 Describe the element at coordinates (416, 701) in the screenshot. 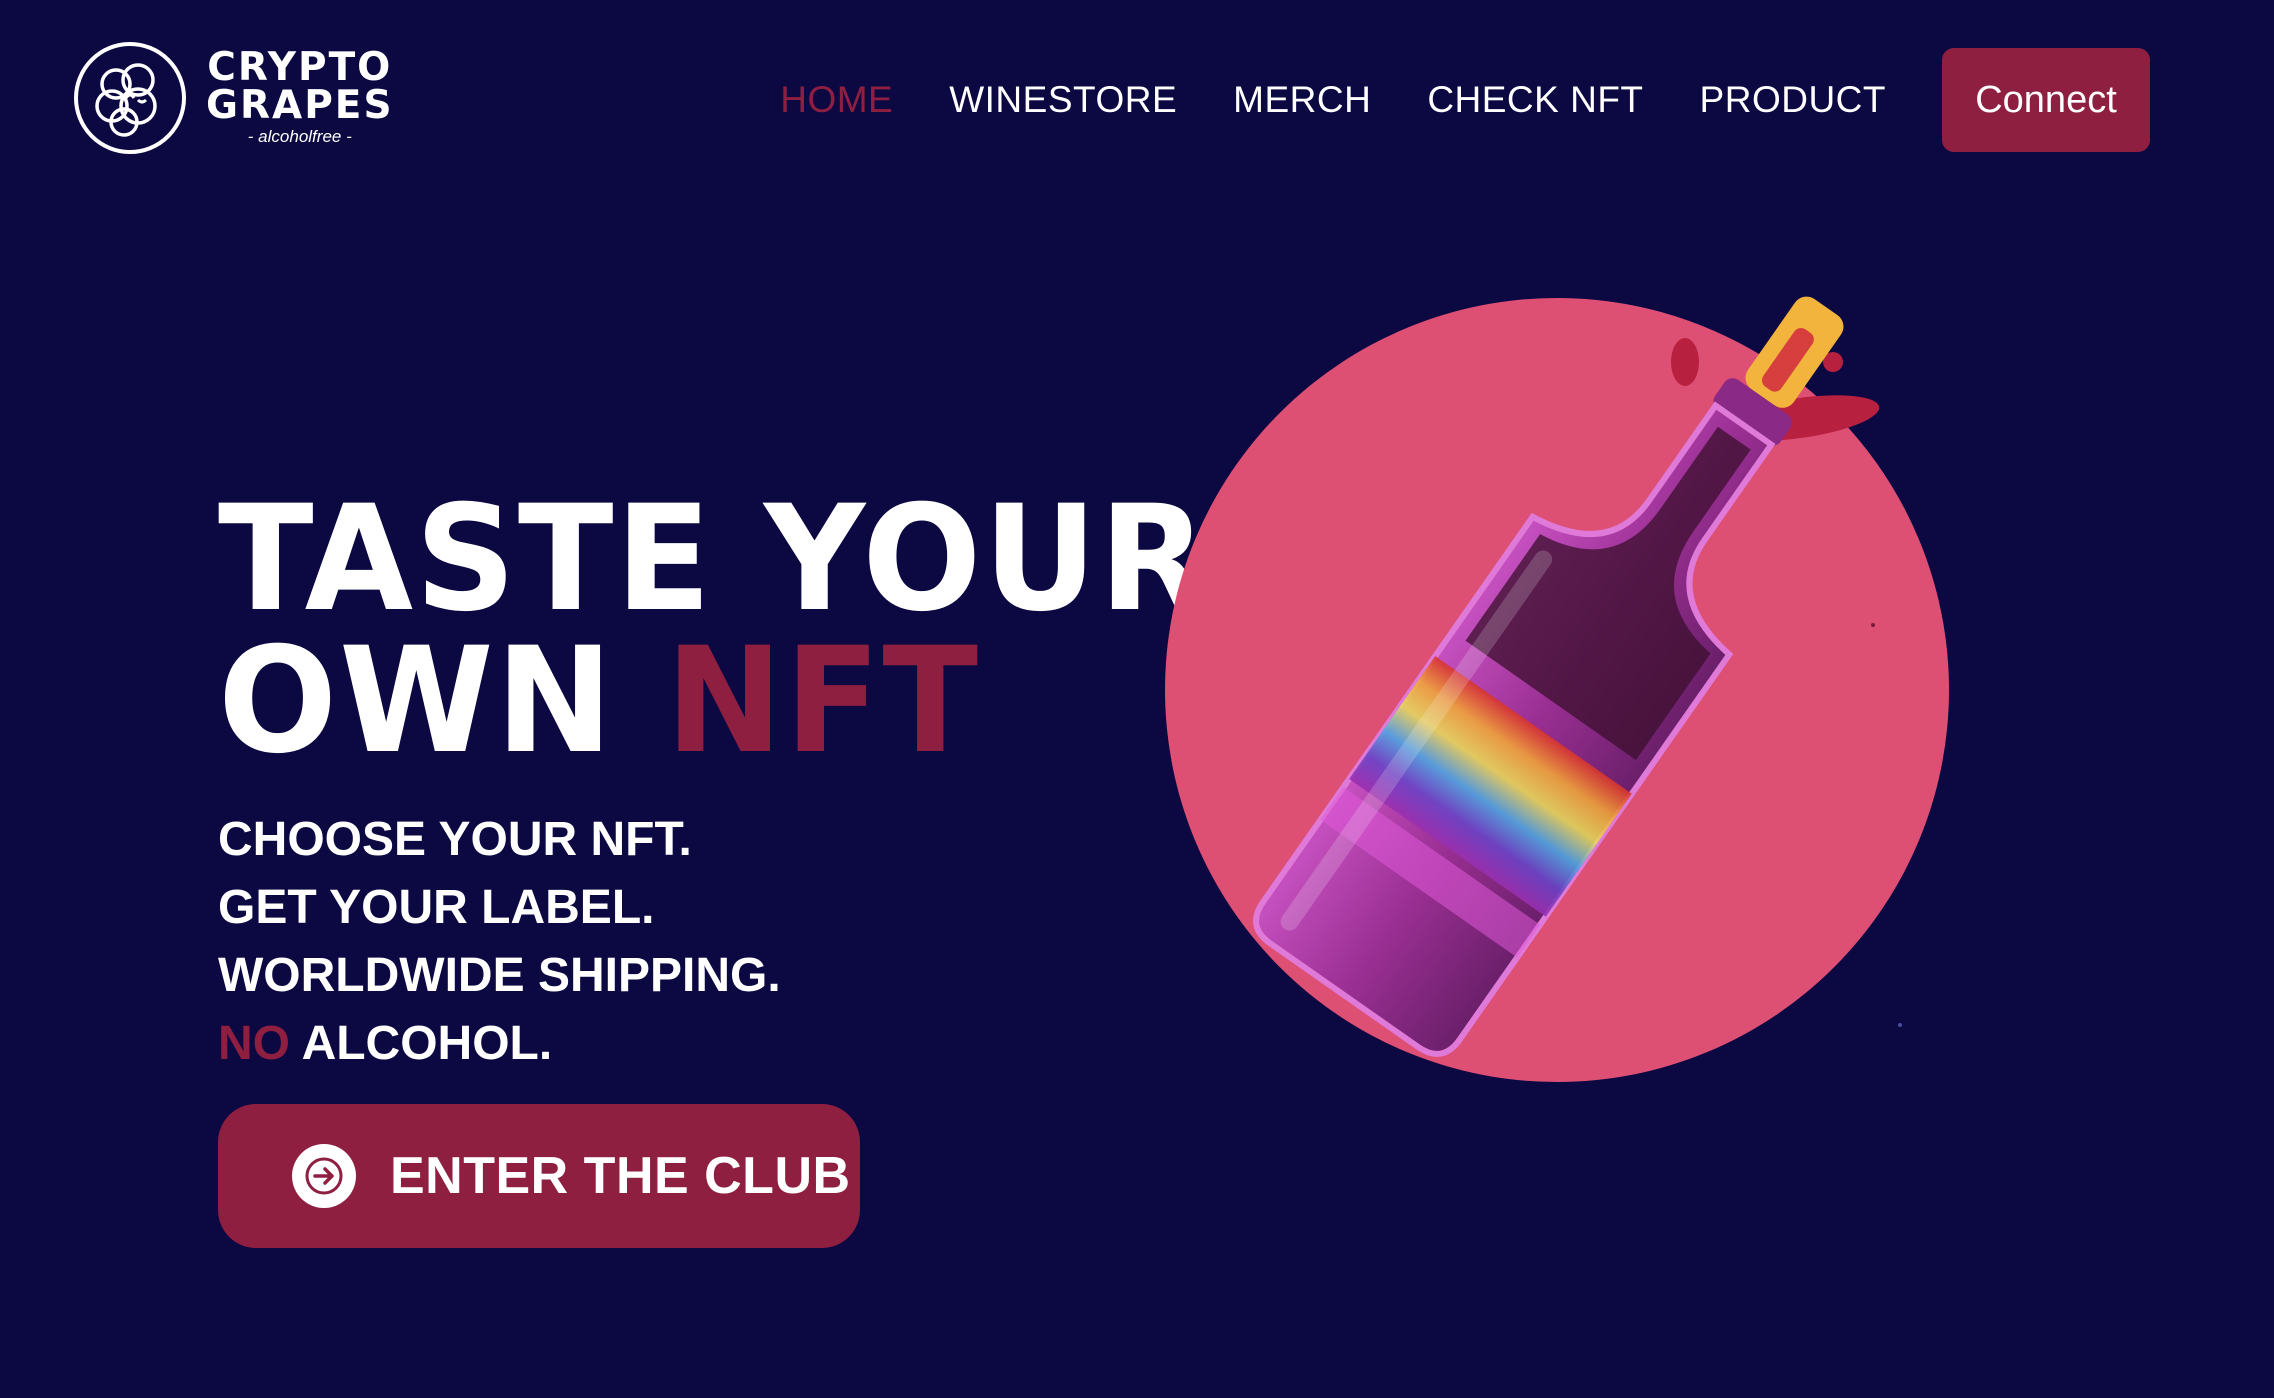

I see `hero-title-line2-prefix: OWN` at that location.